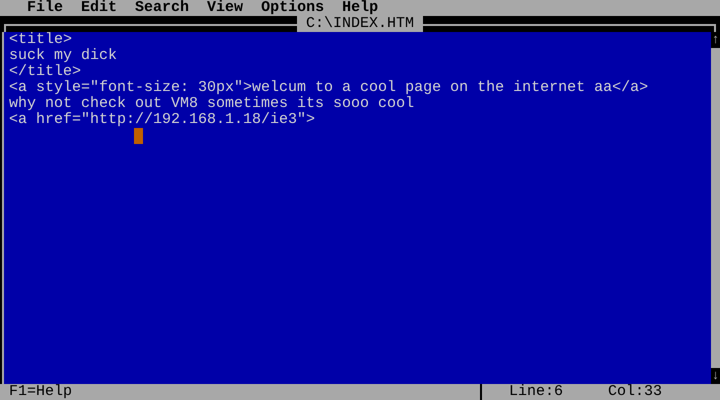 Image resolution: width=720 pixels, height=400 pixels. Describe the element at coordinates (715, 208) in the screenshot. I see `scrollbar: ↑ ↓` at that location.